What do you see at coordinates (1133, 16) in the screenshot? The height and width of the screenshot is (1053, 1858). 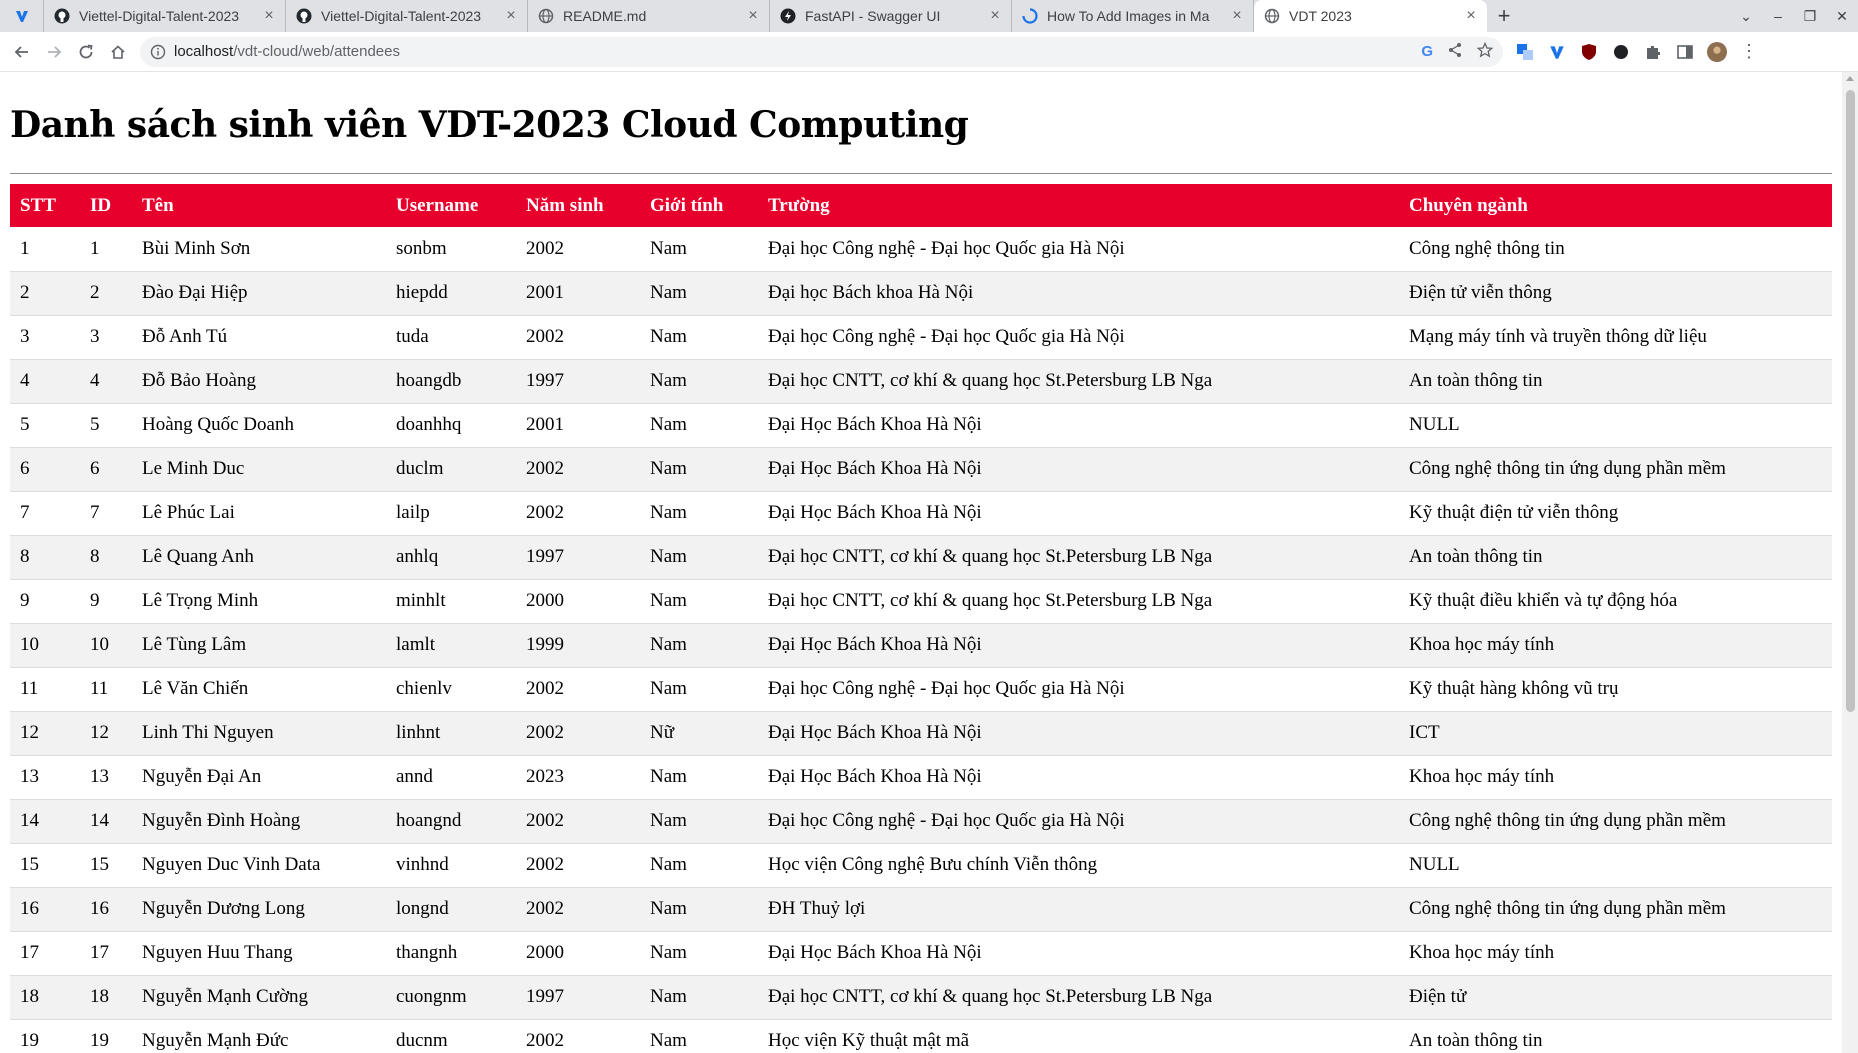 I see `tab-4: How To Add Images in Ma ×` at bounding box center [1133, 16].